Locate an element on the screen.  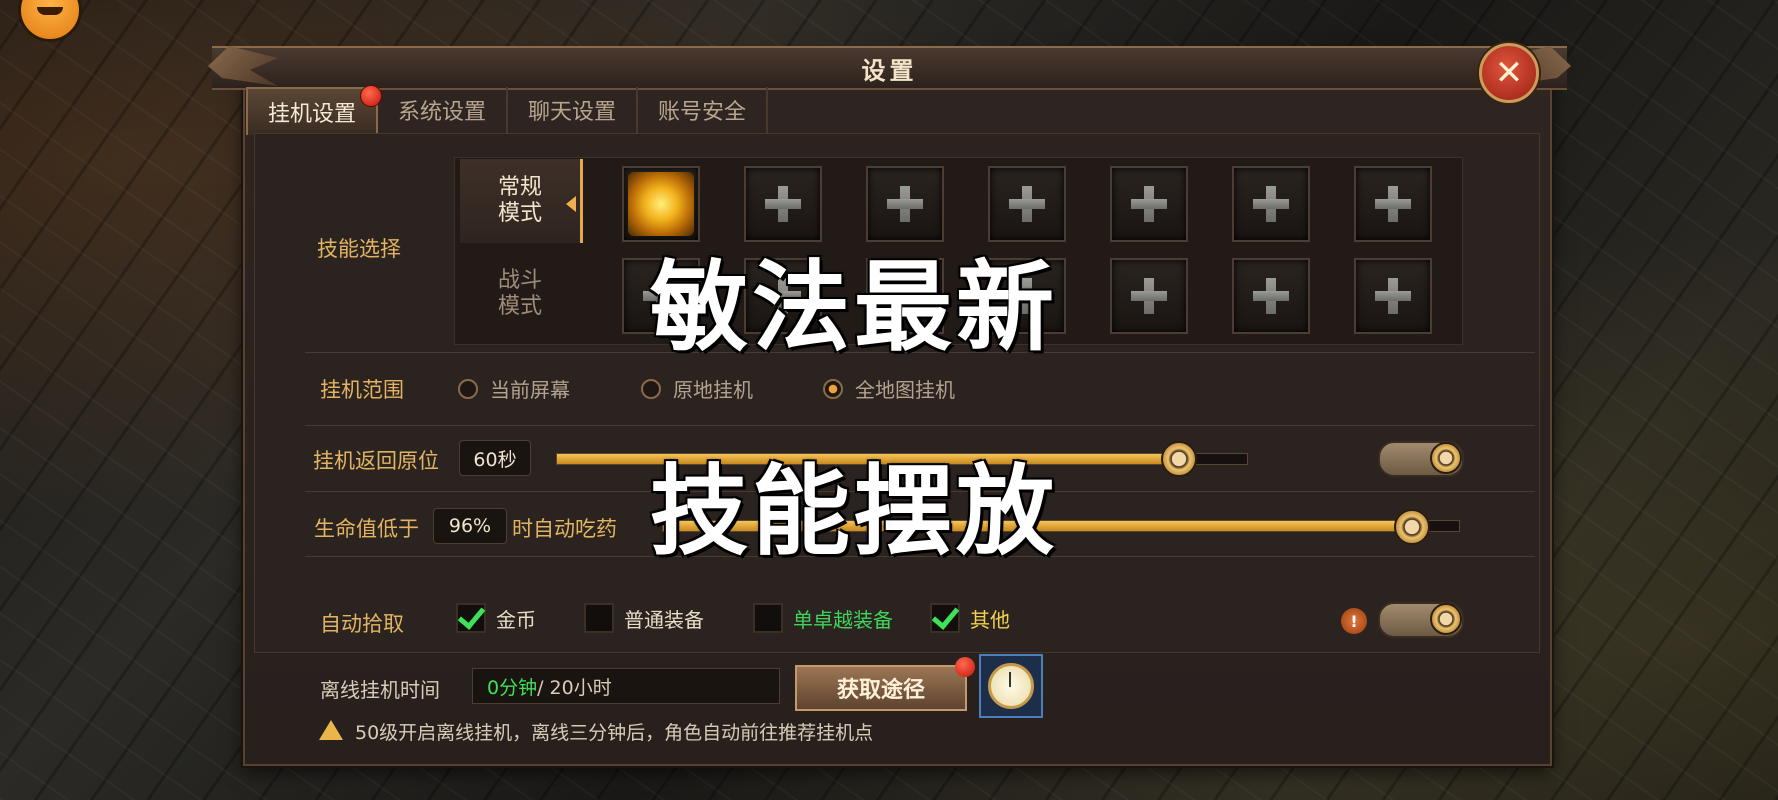
pickup-other-checkbox: 其他 is located at coordinates (970, 618).